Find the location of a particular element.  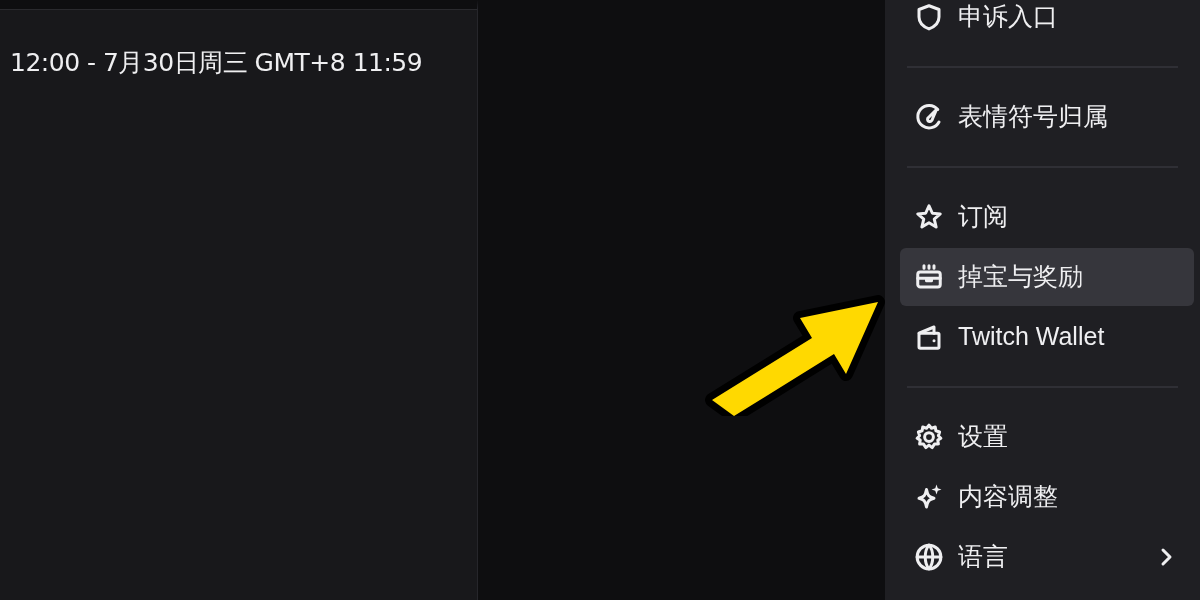

menu-item: 掉宝与奖励 is located at coordinates (1047, 277).